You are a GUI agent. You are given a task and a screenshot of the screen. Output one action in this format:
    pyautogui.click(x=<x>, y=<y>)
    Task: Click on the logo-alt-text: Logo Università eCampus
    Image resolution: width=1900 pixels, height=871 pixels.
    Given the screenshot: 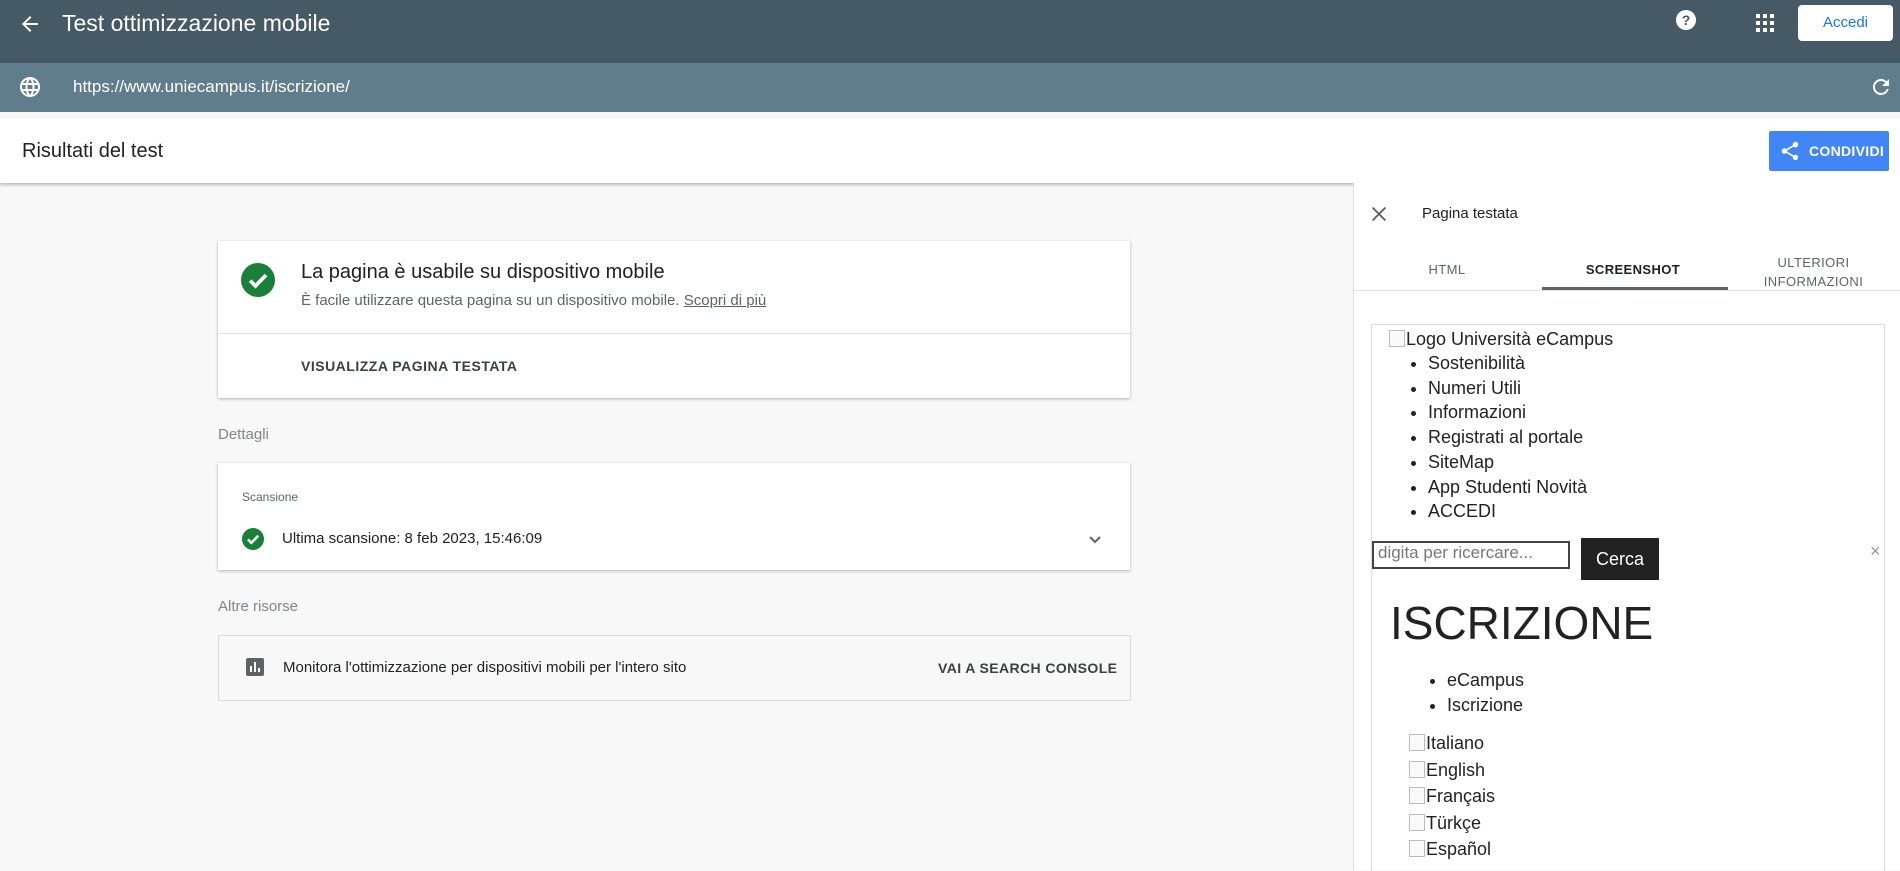 What is the action you would take?
    pyautogui.click(x=1510, y=339)
    